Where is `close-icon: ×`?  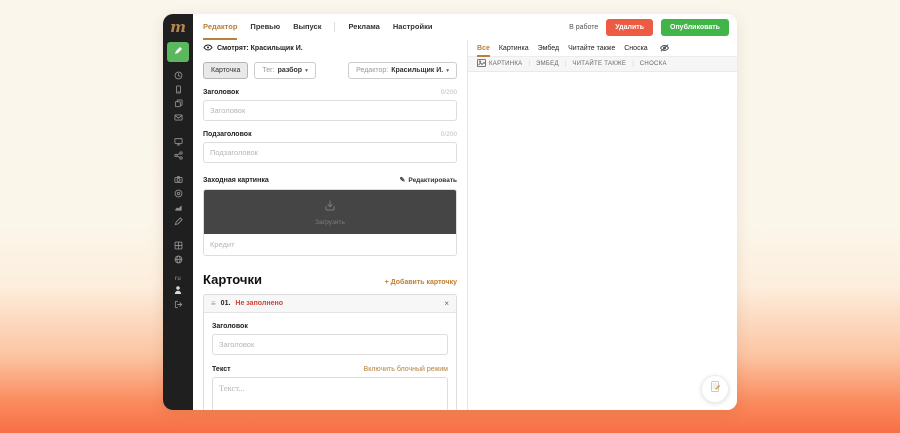 close-icon: × is located at coordinates (446, 303).